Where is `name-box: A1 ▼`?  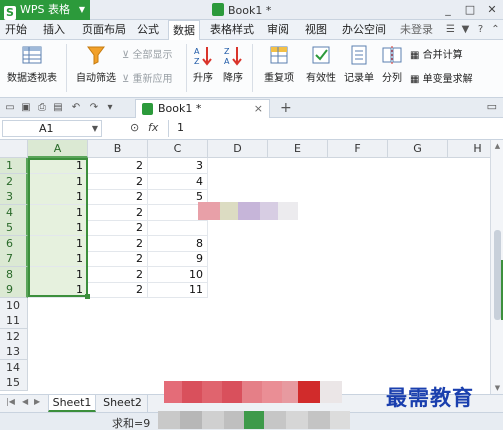 name-box: A1 ▼ is located at coordinates (52, 128).